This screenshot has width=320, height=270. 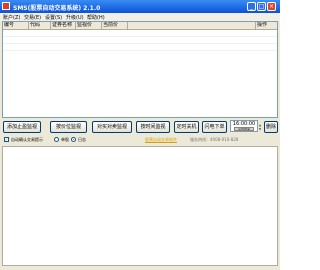 I want to click on close-button: ×, so click(x=271, y=6).